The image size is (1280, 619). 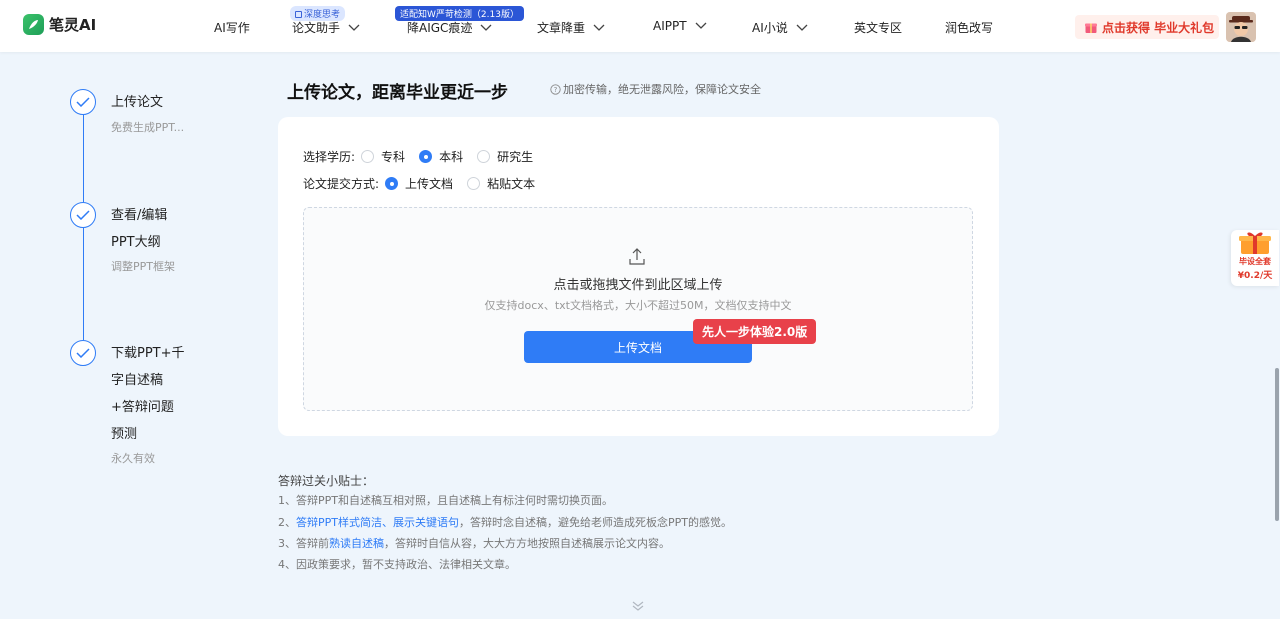 I want to click on floating-gift-widget: 毕设全套 ¥0.2/天, so click(x=1255, y=258).